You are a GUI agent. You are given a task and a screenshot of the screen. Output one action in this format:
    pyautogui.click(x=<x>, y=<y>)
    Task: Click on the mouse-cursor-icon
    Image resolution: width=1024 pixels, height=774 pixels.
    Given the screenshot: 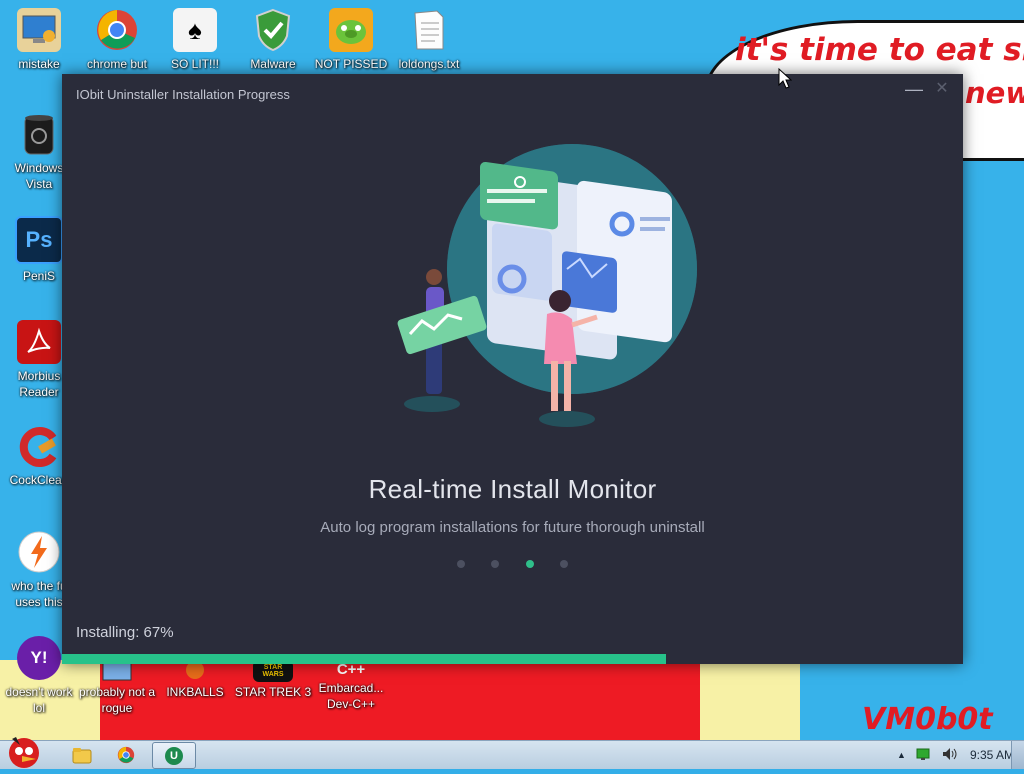 What is the action you would take?
    pyautogui.click(x=785, y=78)
    